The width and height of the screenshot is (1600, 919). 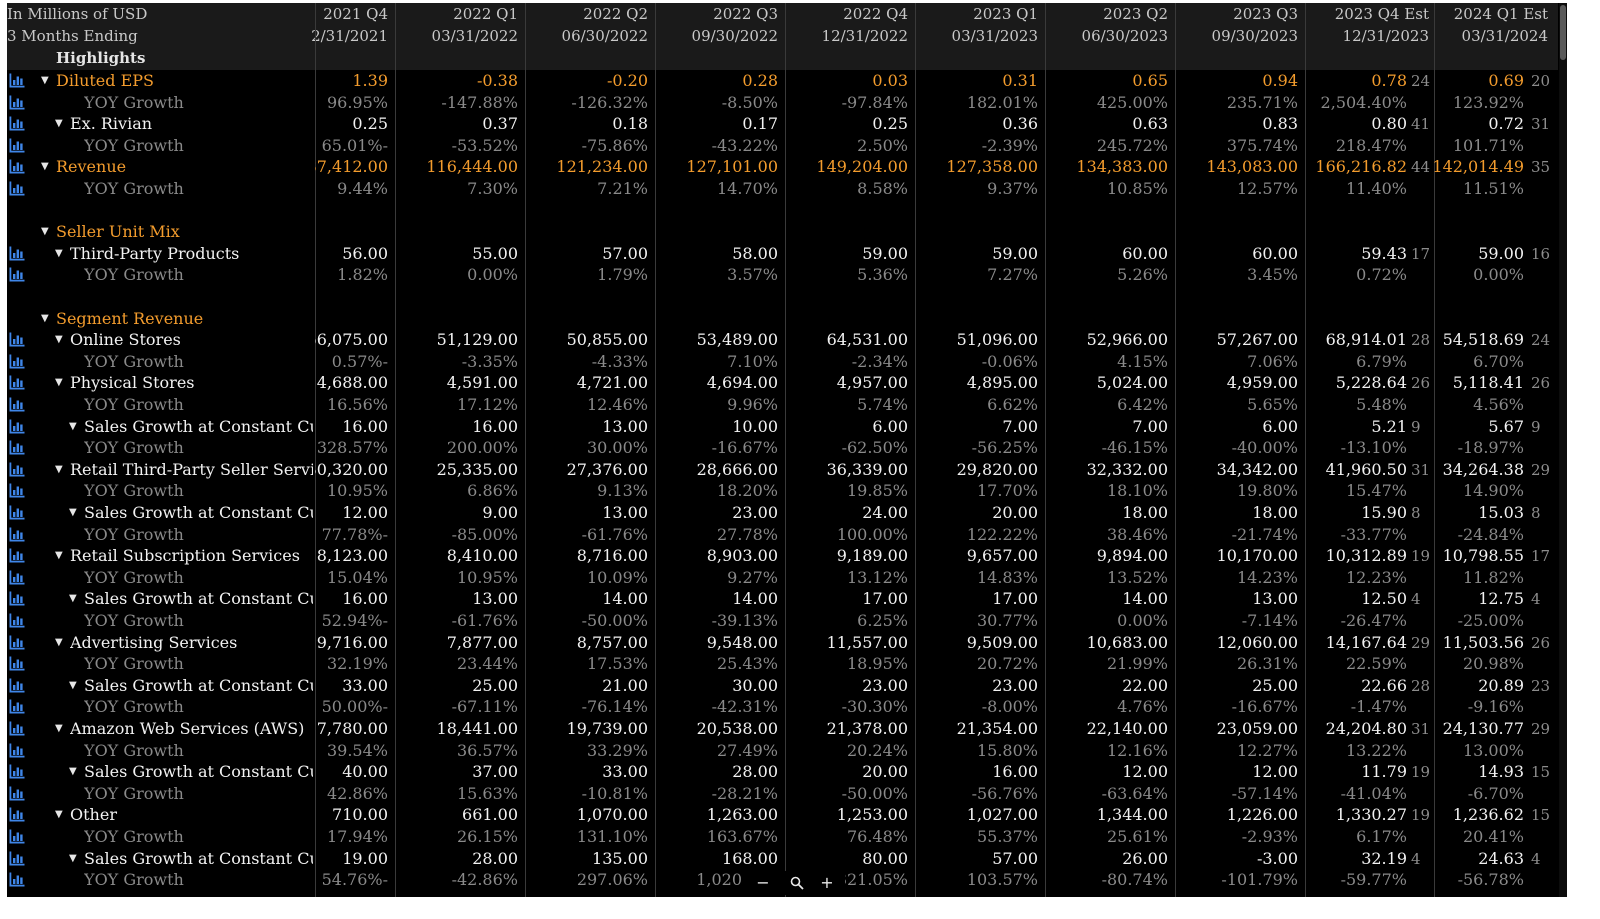 I want to click on value-cell: 661.00, so click(x=455, y=815).